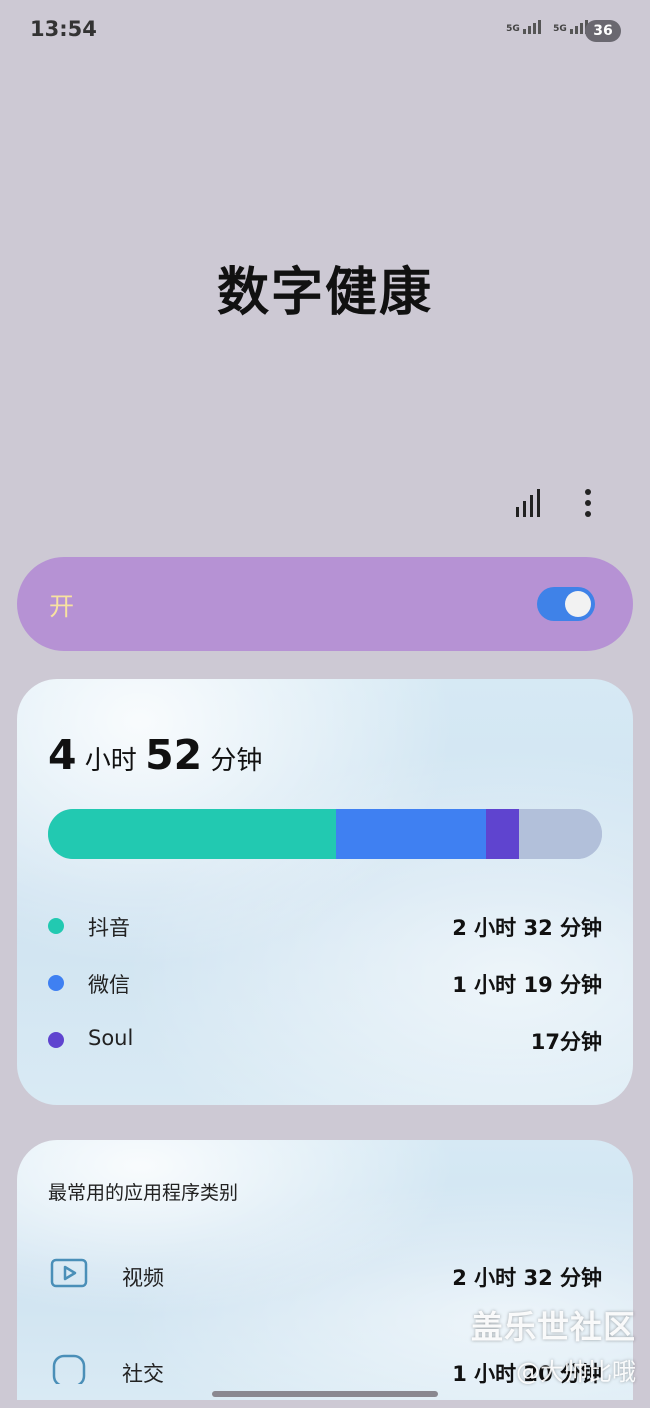 The image size is (650, 1408). What do you see at coordinates (325, 1039) in the screenshot?
I see `app-usage-row-soul: Soul 17分钟` at bounding box center [325, 1039].